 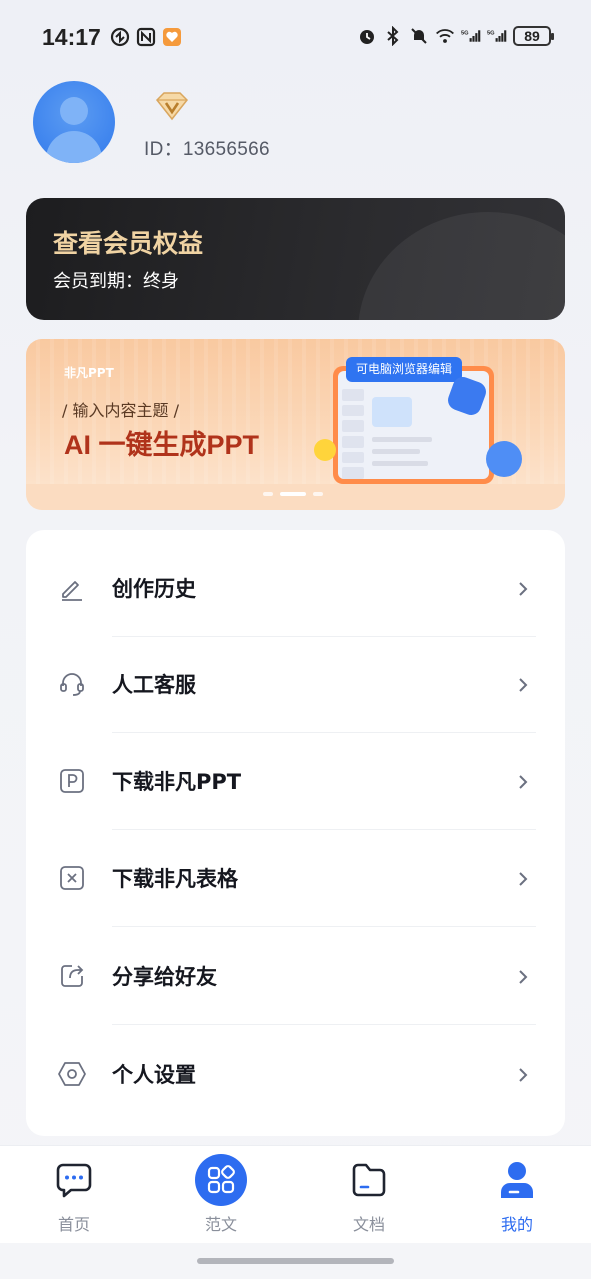 I want to click on menu-item-label: 下载非凡PPT, so click(x=177, y=782).